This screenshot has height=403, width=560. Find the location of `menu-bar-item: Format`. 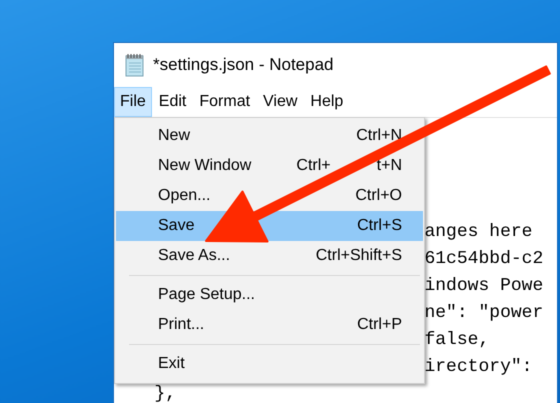

menu-bar-item: Format is located at coordinates (224, 102).